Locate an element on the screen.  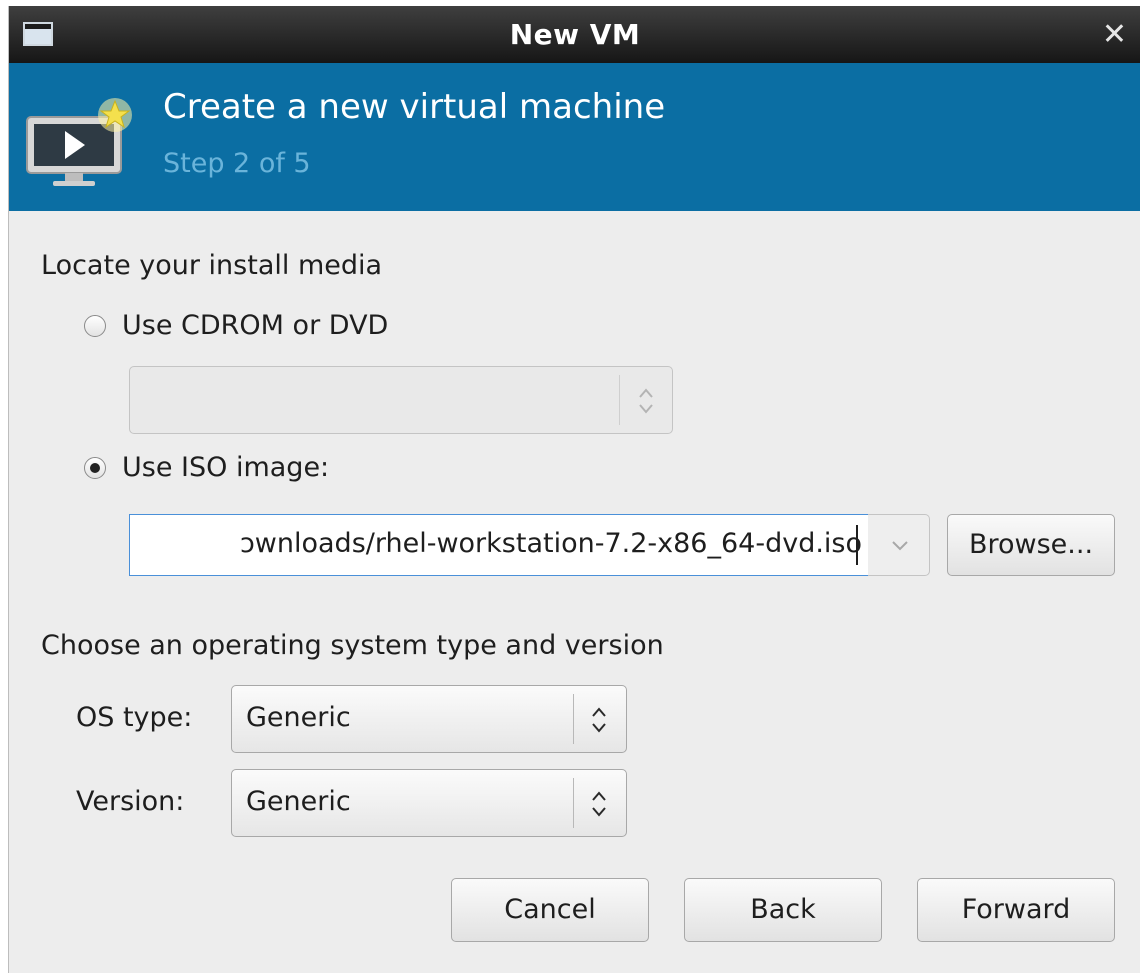
window-title: New VM is located at coordinates (575, 34).